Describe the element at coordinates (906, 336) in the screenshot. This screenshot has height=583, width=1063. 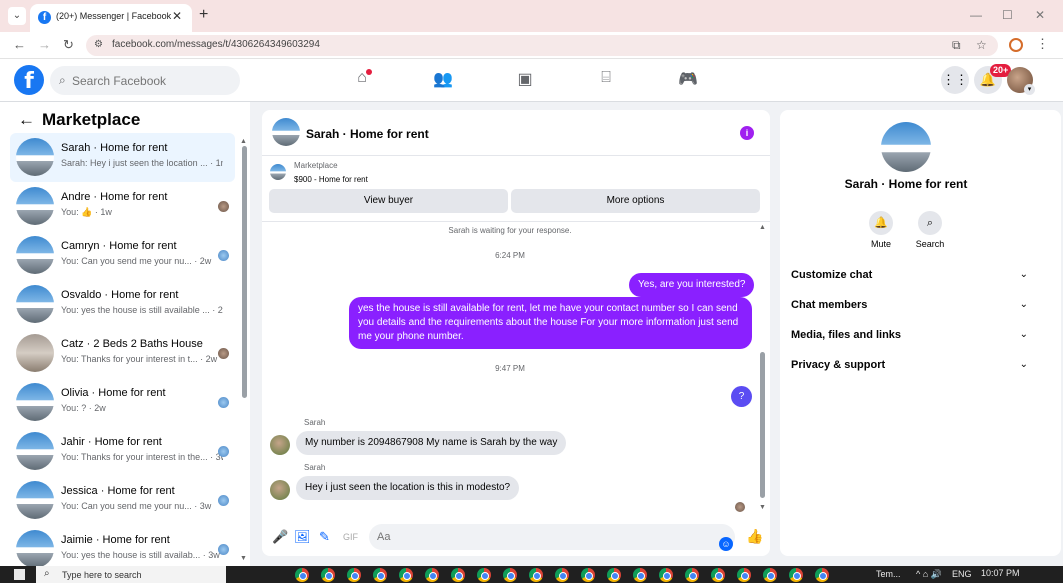
I see `media-files-links-section: Media, files and links ⌄` at that location.